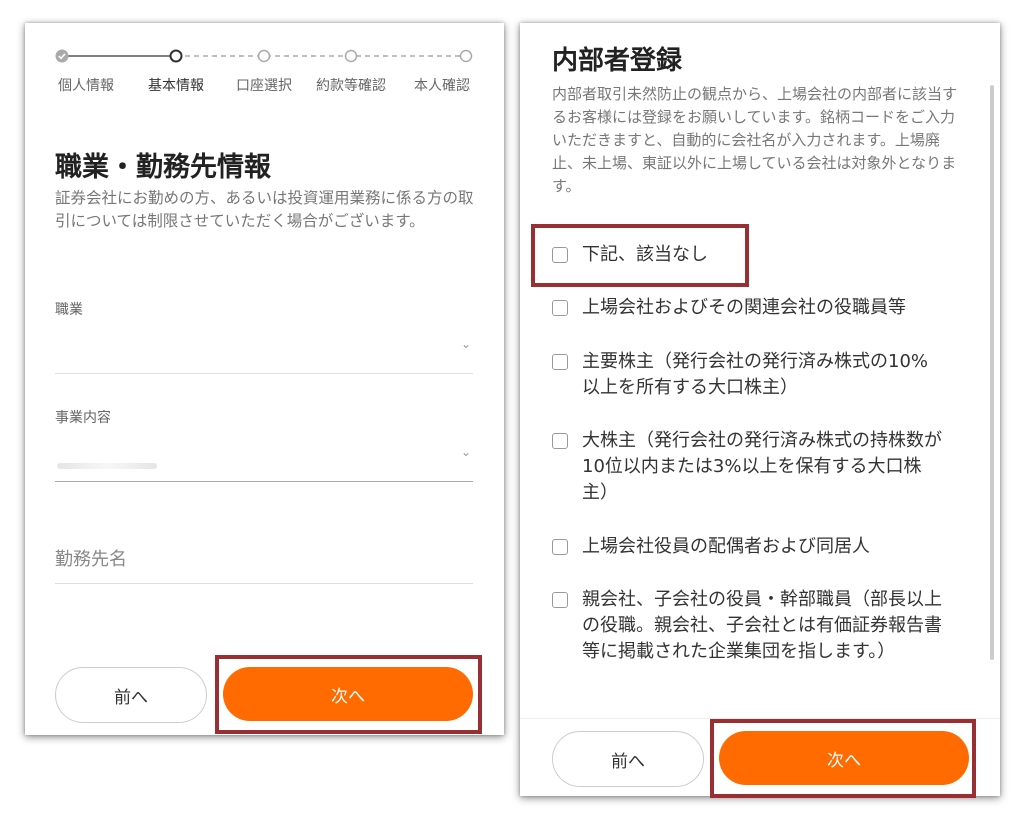 This screenshot has height=821, width=1024. What do you see at coordinates (640, 255) in the screenshot?
I see `none-option-highlight` at bounding box center [640, 255].